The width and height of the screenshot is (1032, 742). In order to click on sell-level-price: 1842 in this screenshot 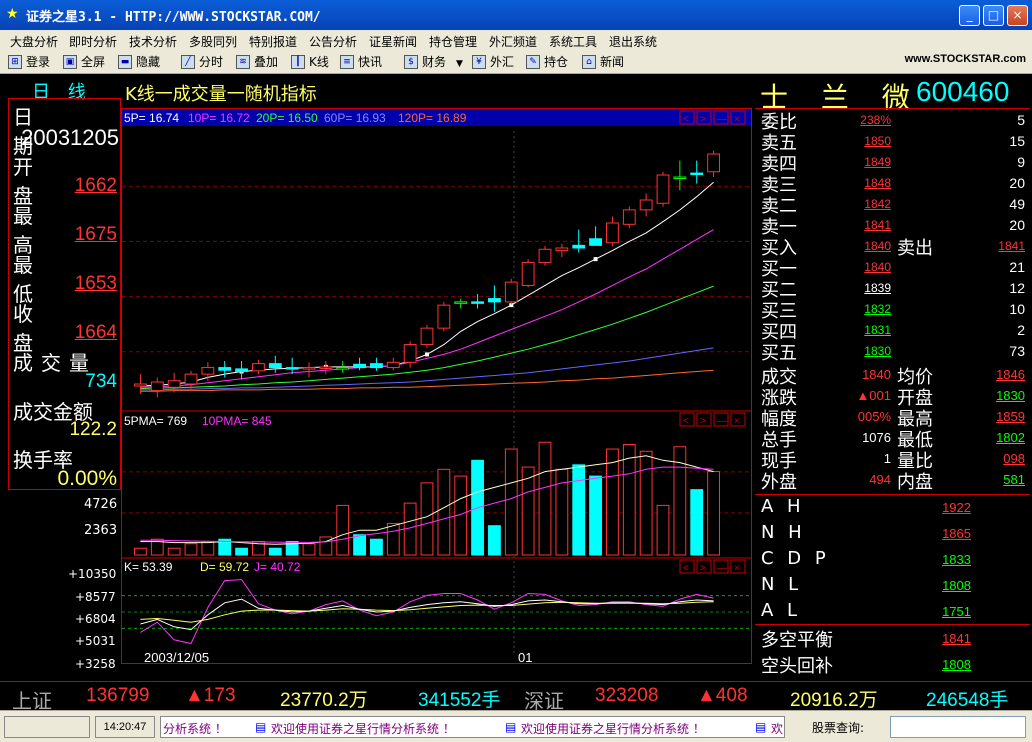, I will do `click(877, 204)`.